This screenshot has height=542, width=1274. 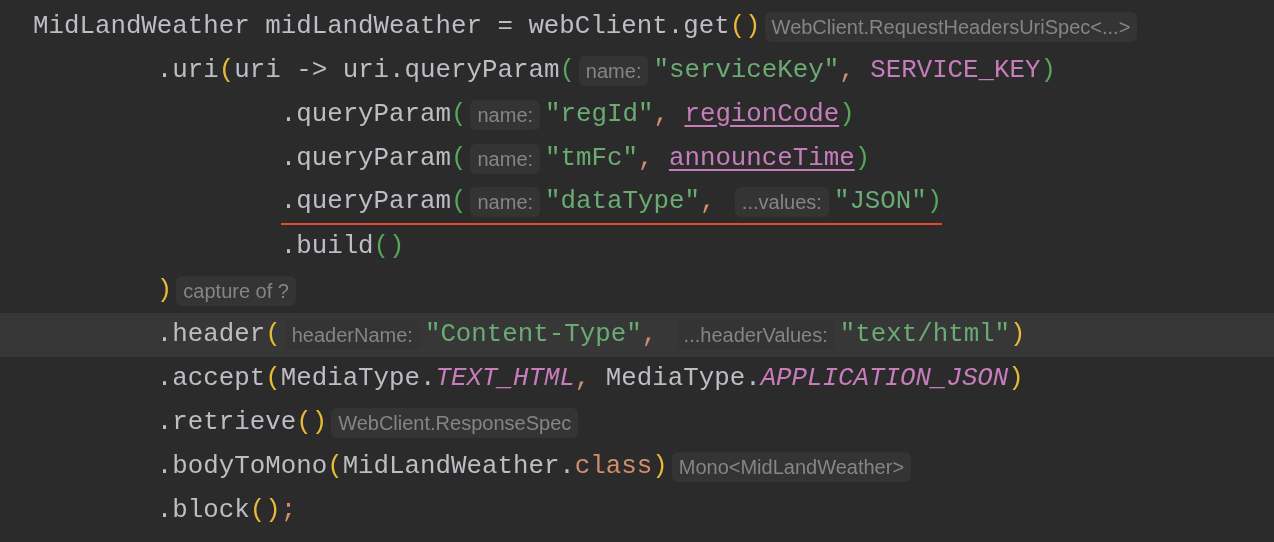 What do you see at coordinates (761, 158) in the screenshot?
I see `code-token: announceTime` at bounding box center [761, 158].